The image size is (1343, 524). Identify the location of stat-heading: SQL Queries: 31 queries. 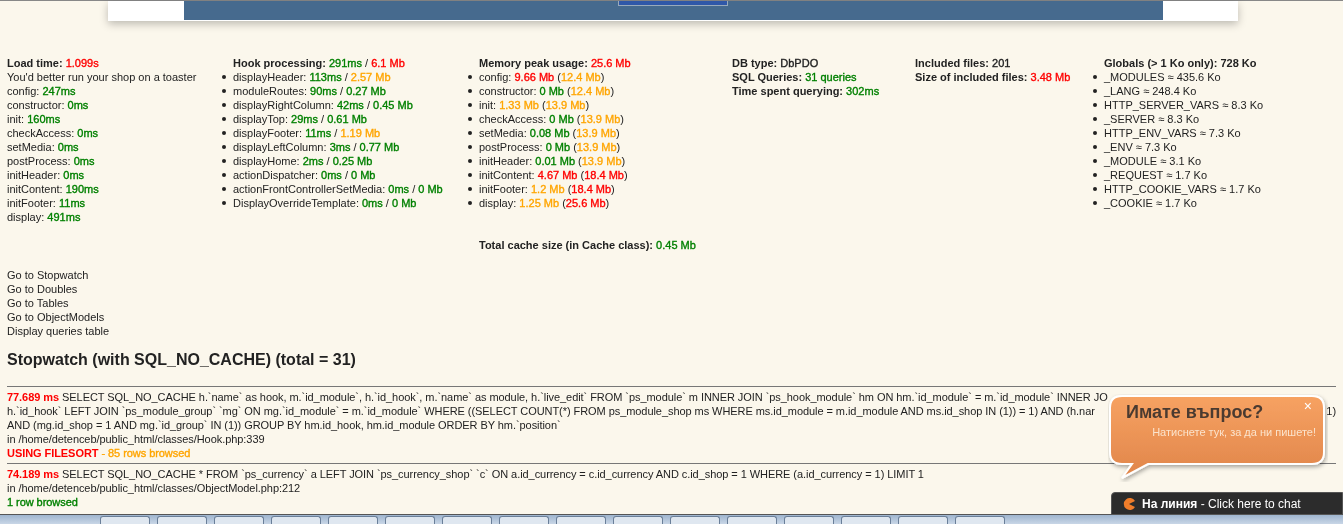
(795, 77).